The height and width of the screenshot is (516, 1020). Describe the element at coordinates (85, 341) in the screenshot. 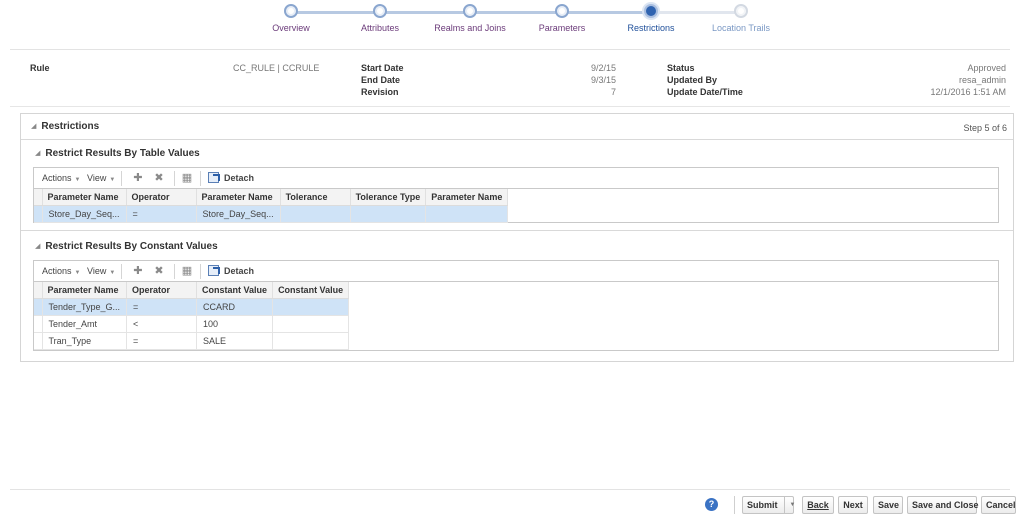

I see `table-cell: Tran_Type` at that location.